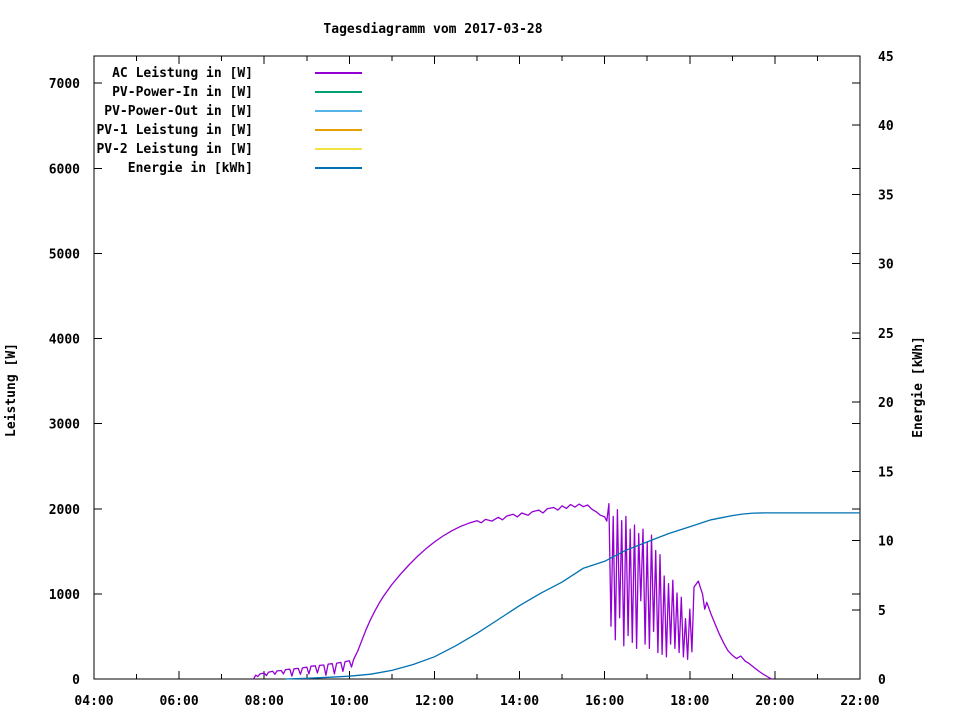 This screenshot has width=960, height=720. Describe the element at coordinates (882, 680) in the screenshot. I see `y-right-tick-label: 0` at that location.